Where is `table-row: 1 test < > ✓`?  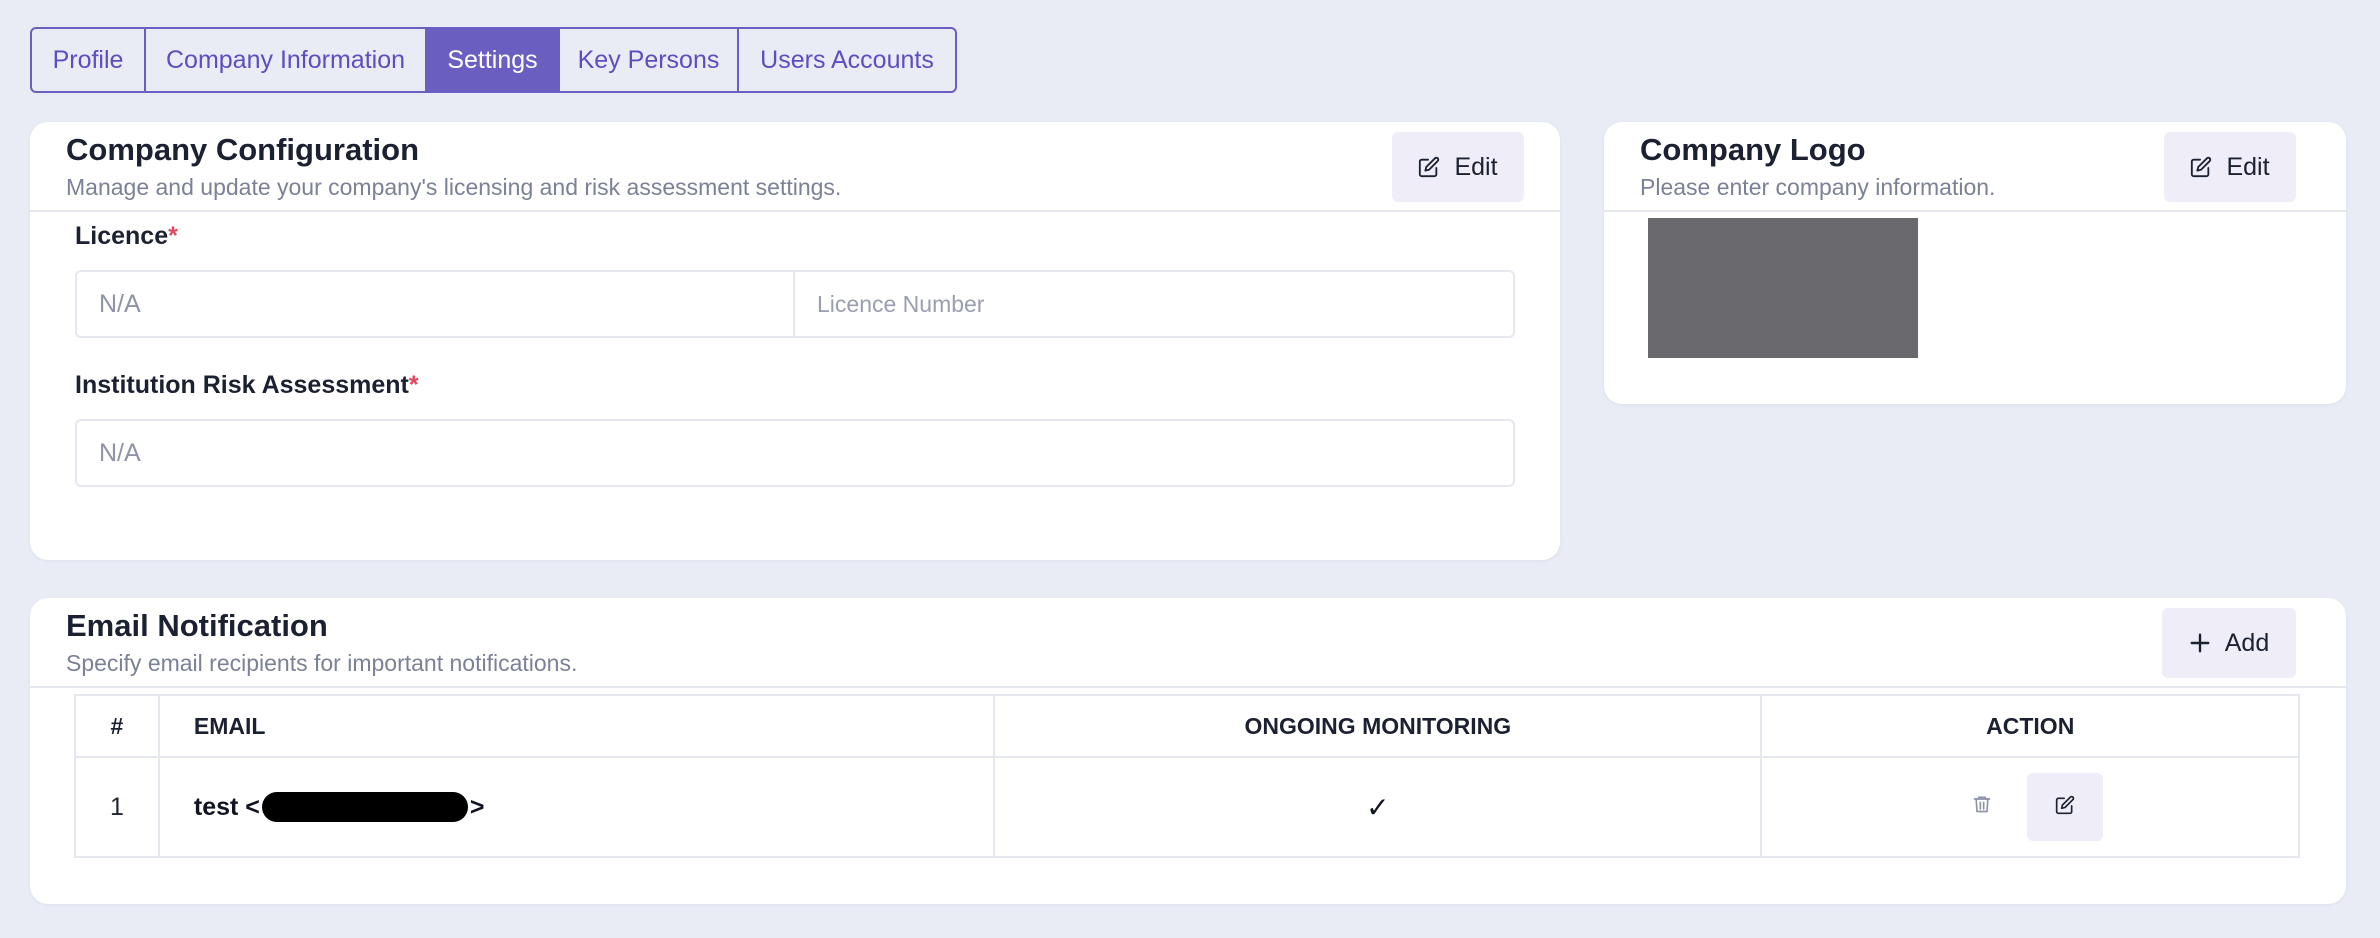
table-row: 1 test < > ✓ is located at coordinates (1187, 807).